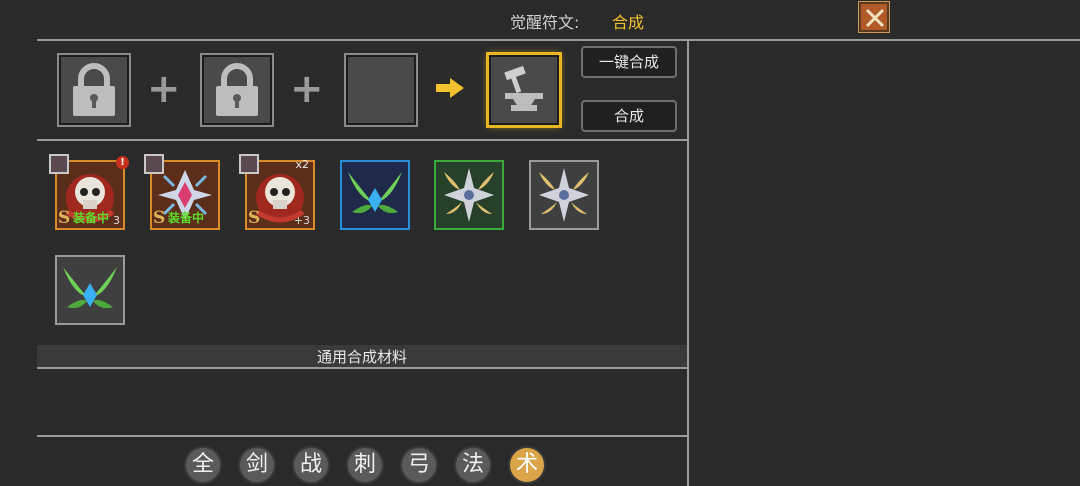  What do you see at coordinates (311, 465) in the screenshot?
I see `class-tab-2: 战` at bounding box center [311, 465].